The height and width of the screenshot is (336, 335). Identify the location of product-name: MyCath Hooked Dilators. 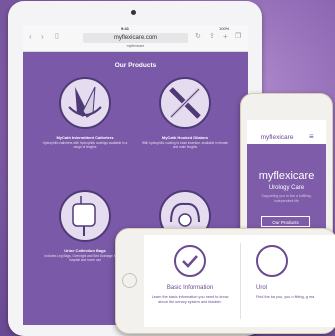
(185, 137).